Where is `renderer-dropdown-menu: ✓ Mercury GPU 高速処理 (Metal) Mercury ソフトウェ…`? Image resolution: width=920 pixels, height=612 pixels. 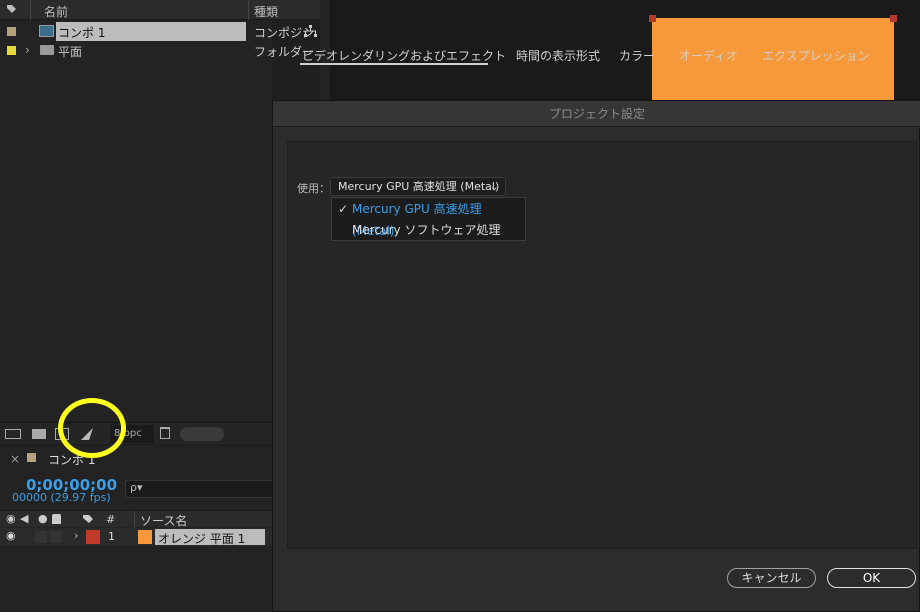 renderer-dropdown-menu: ✓ Mercury GPU 高速処理 (Metal) Mercury ソフトウェ… is located at coordinates (428, 219).